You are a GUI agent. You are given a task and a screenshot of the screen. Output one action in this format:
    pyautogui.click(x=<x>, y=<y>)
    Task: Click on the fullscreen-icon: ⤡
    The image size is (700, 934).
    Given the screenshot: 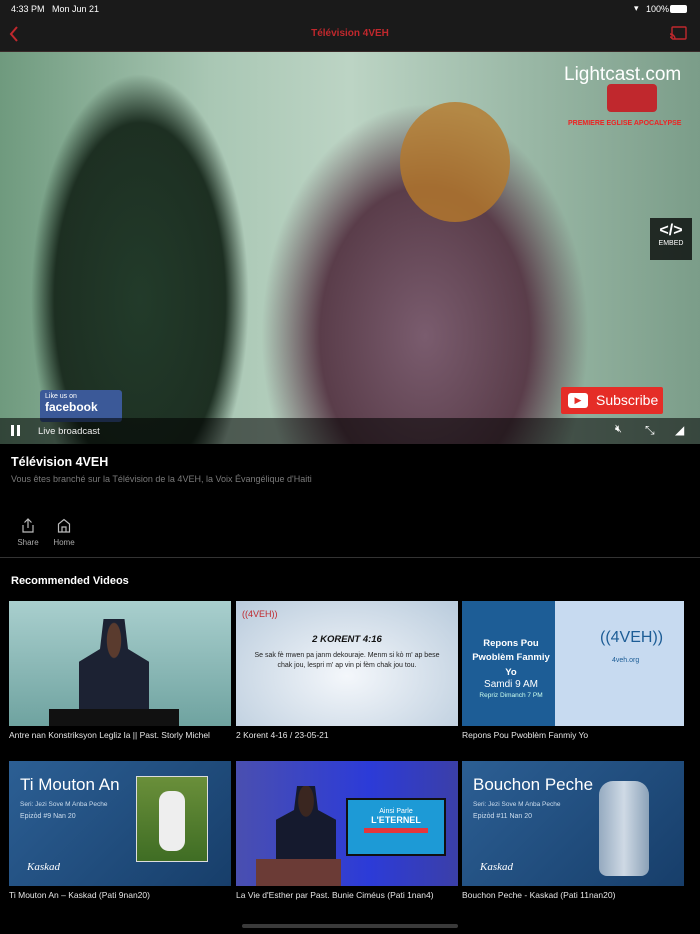 What is the action you would take?
    pyautogui.click(x=650, y=430)
    